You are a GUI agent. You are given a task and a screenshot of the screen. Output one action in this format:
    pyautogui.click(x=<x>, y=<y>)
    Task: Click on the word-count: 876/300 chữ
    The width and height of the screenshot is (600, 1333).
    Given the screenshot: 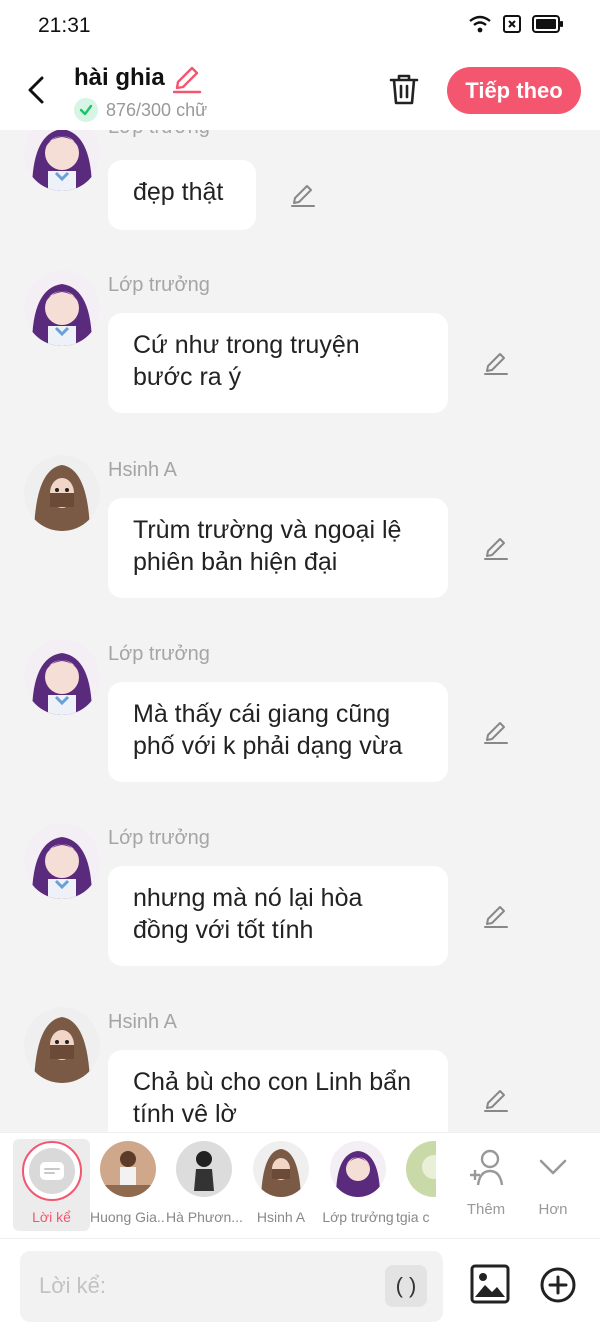 What is the action you would take?
    pyautogui.click(x=140, y=110)
    